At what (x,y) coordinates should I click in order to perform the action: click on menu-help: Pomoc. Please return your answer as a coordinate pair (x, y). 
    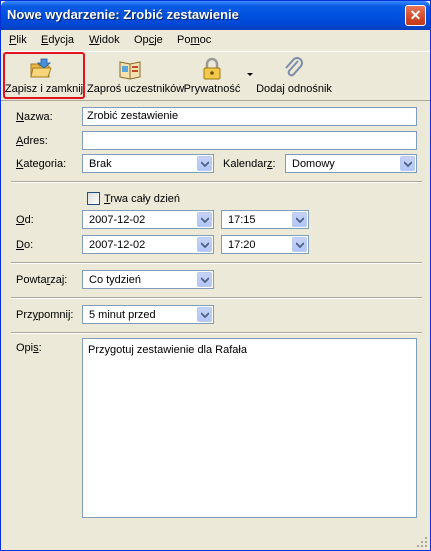
    Looking at the image, I should click on (194, 40).